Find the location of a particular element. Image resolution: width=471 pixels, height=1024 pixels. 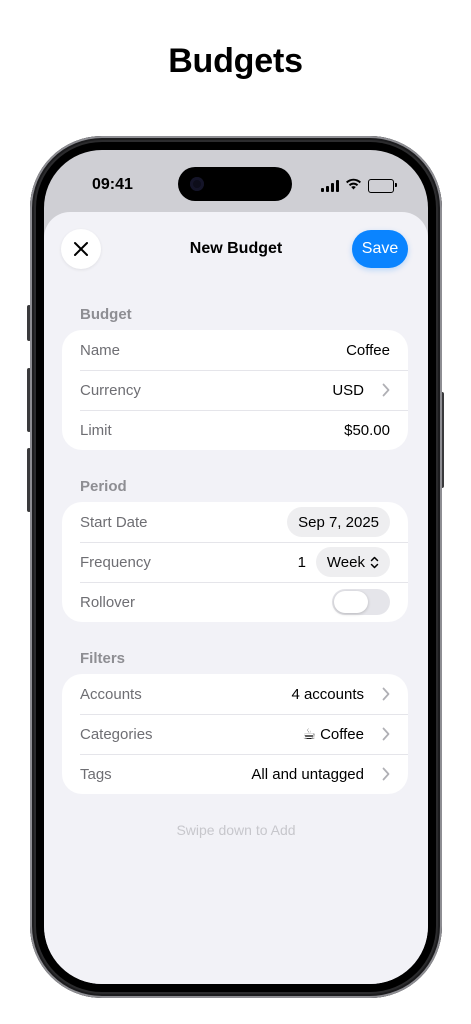

tags-row: Tags All and untagged is located at coordinates (235, 774).